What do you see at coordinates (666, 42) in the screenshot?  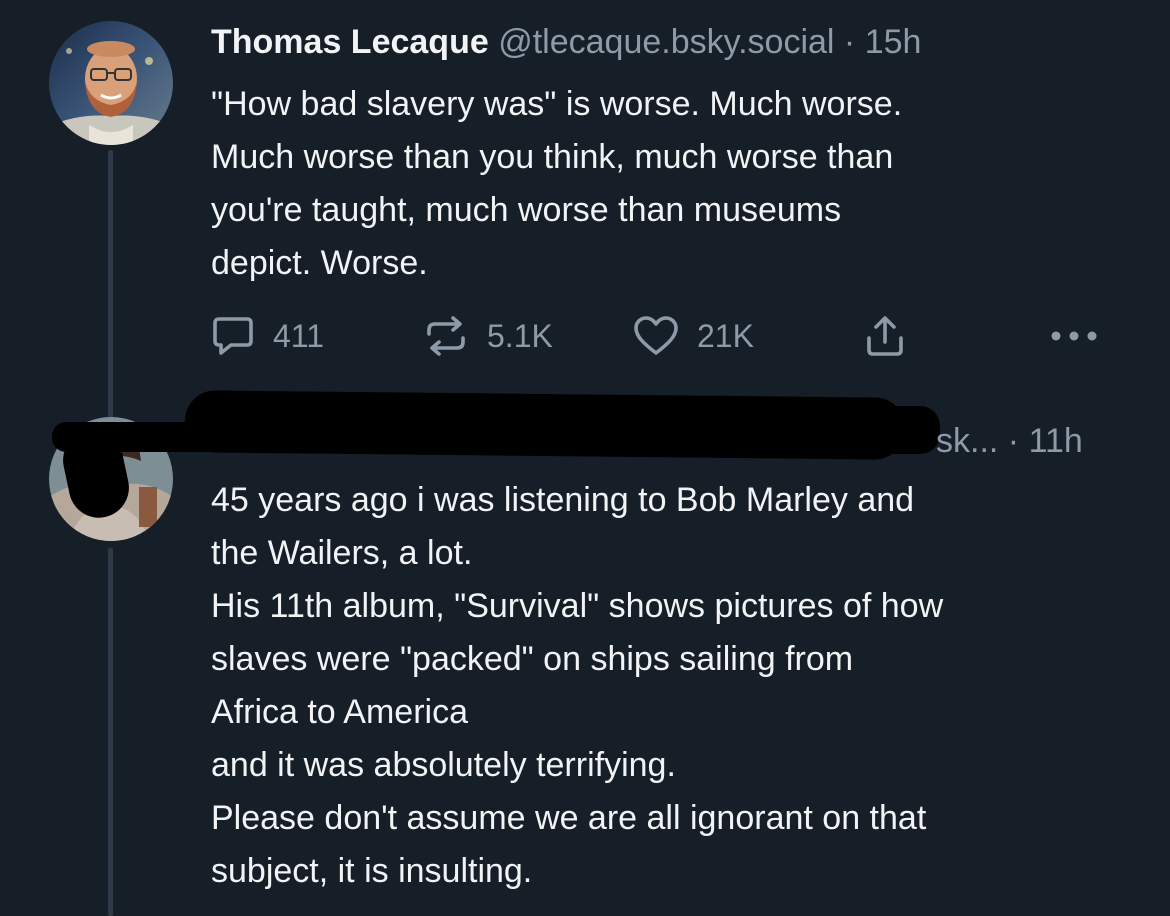 I see `author-handle: @tlecaque.bsky.social` at bounding box center [666, 42].